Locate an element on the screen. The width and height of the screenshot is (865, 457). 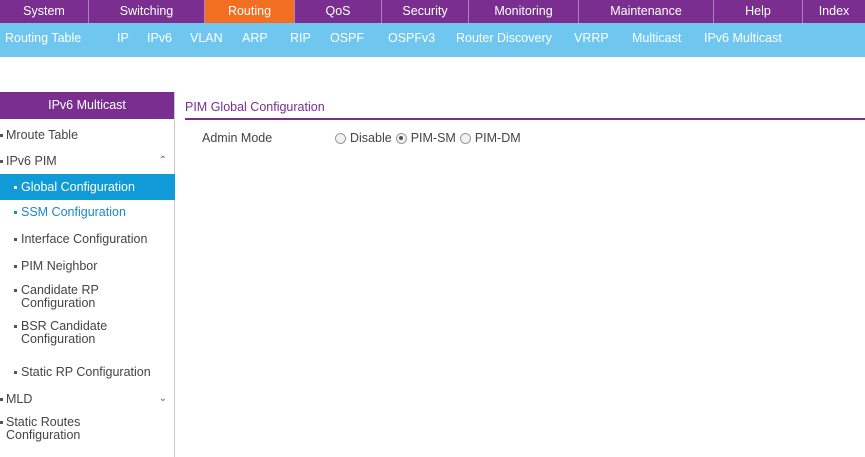
subnav-arp: ARP is located at coordinates (255, 38).